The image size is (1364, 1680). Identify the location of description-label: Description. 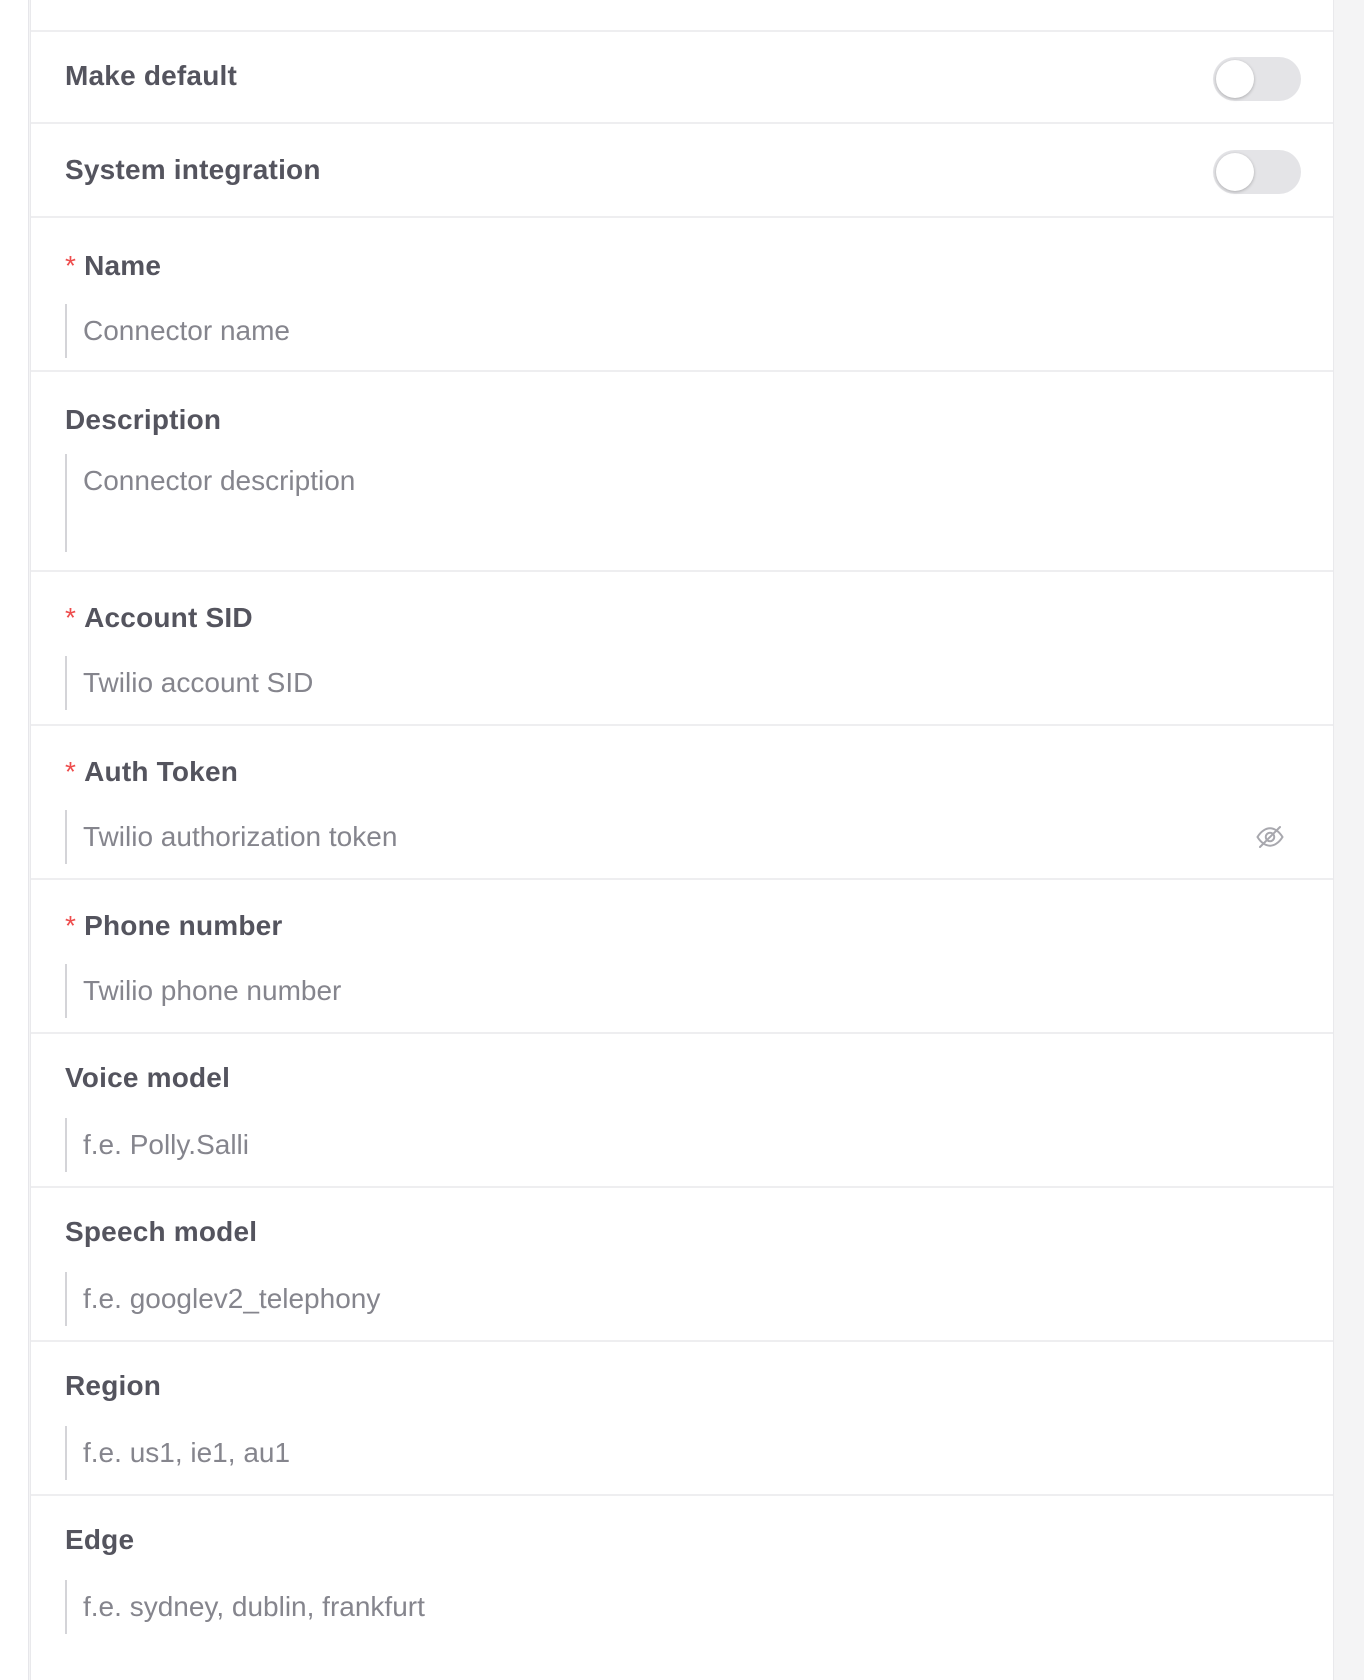
(143, 419).